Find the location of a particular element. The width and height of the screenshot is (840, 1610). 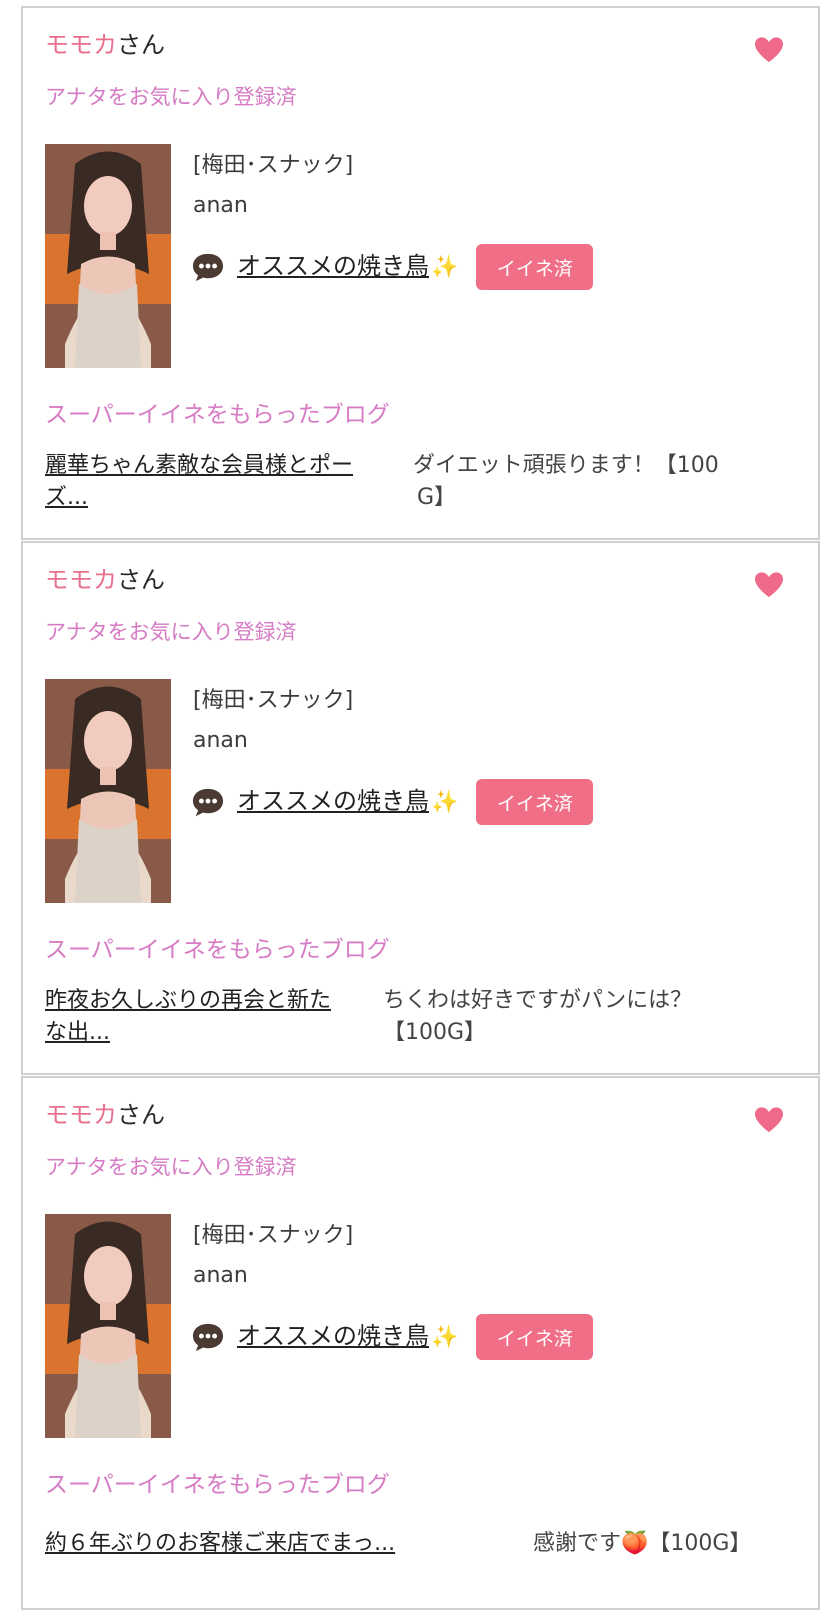

super-like-comment-line: 感謝です🍑【100G】 is located at coordinates (642, 1543).